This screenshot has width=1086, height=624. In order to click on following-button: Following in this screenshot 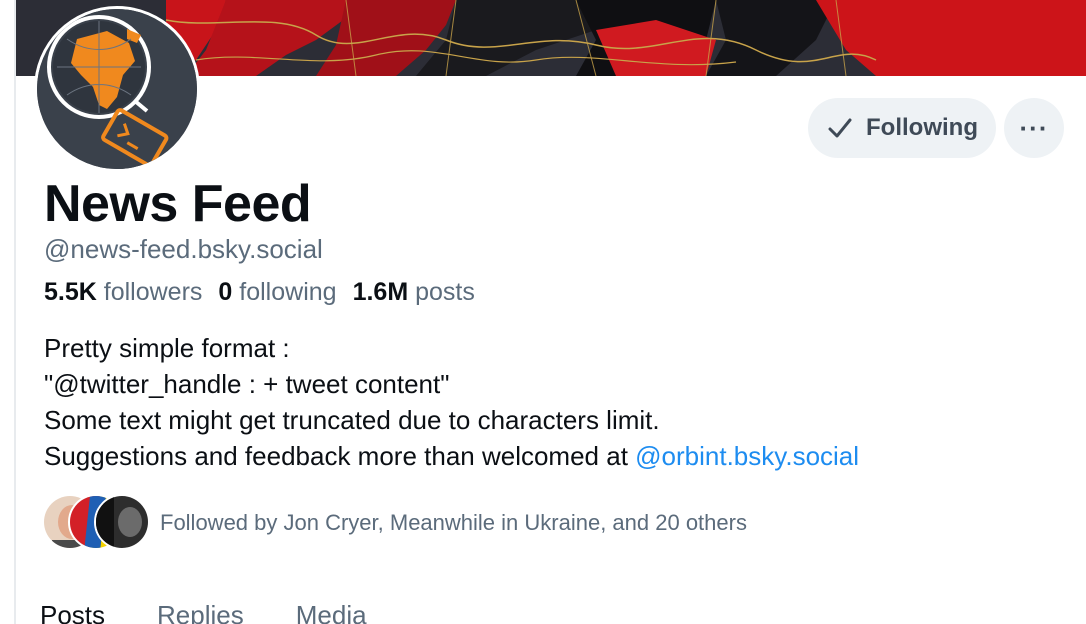, I will do `click(902, 128)`.